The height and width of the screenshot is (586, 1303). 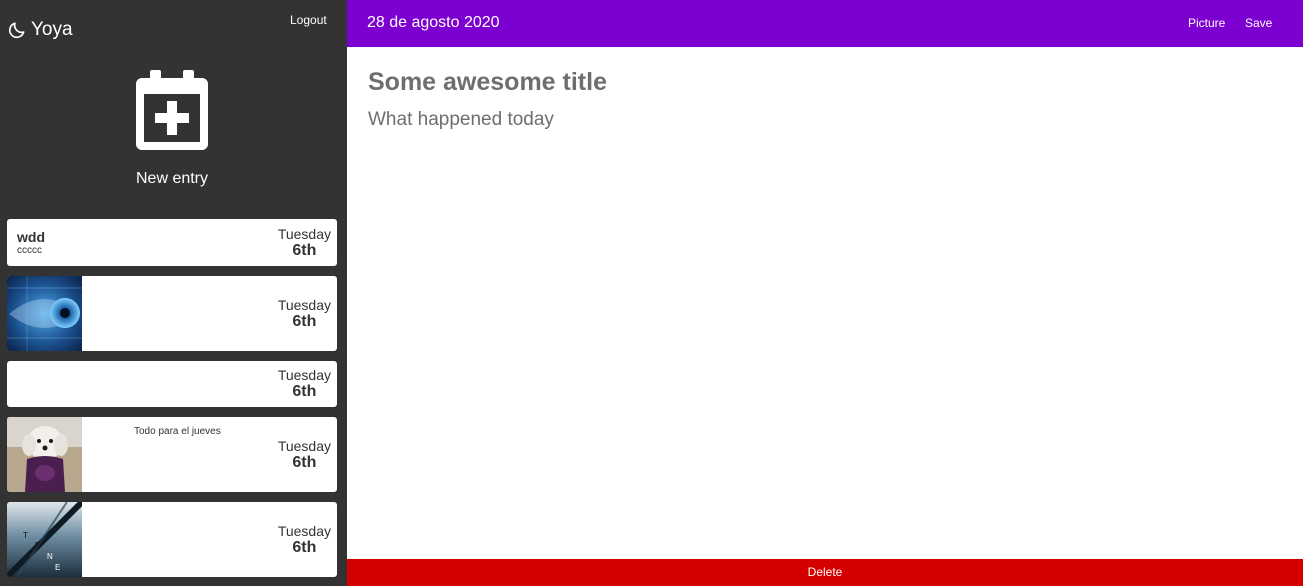 I want to click on poster-thumbnail: T E N E, so click(x=44, y=539).